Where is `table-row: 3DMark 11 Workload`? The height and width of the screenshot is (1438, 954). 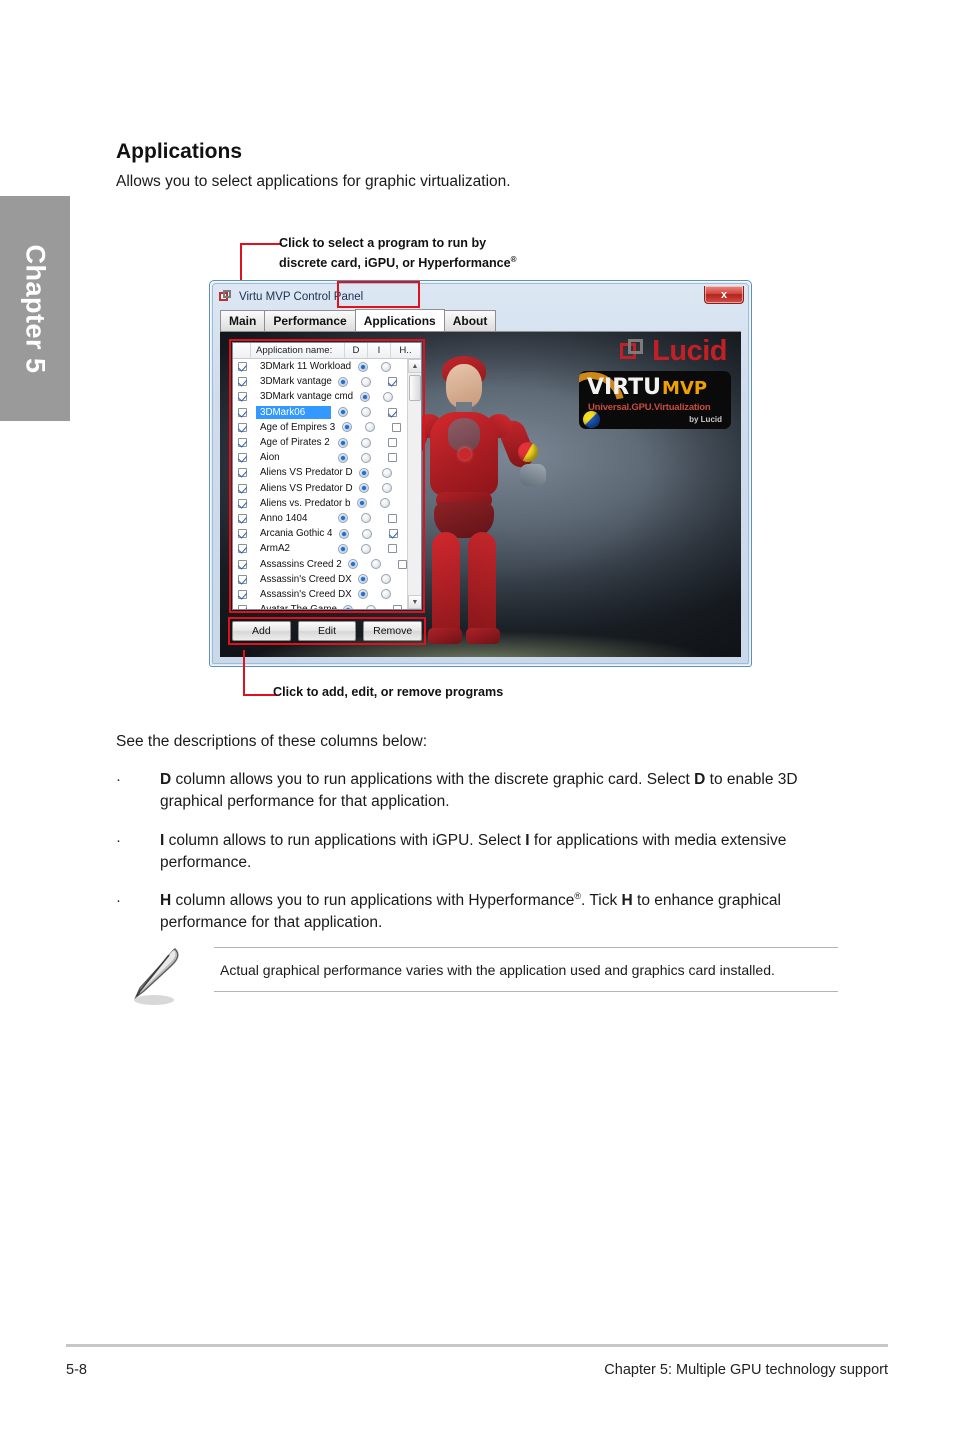
table-row: 3DMark 11 Workload is located at coordinates (320, 366).